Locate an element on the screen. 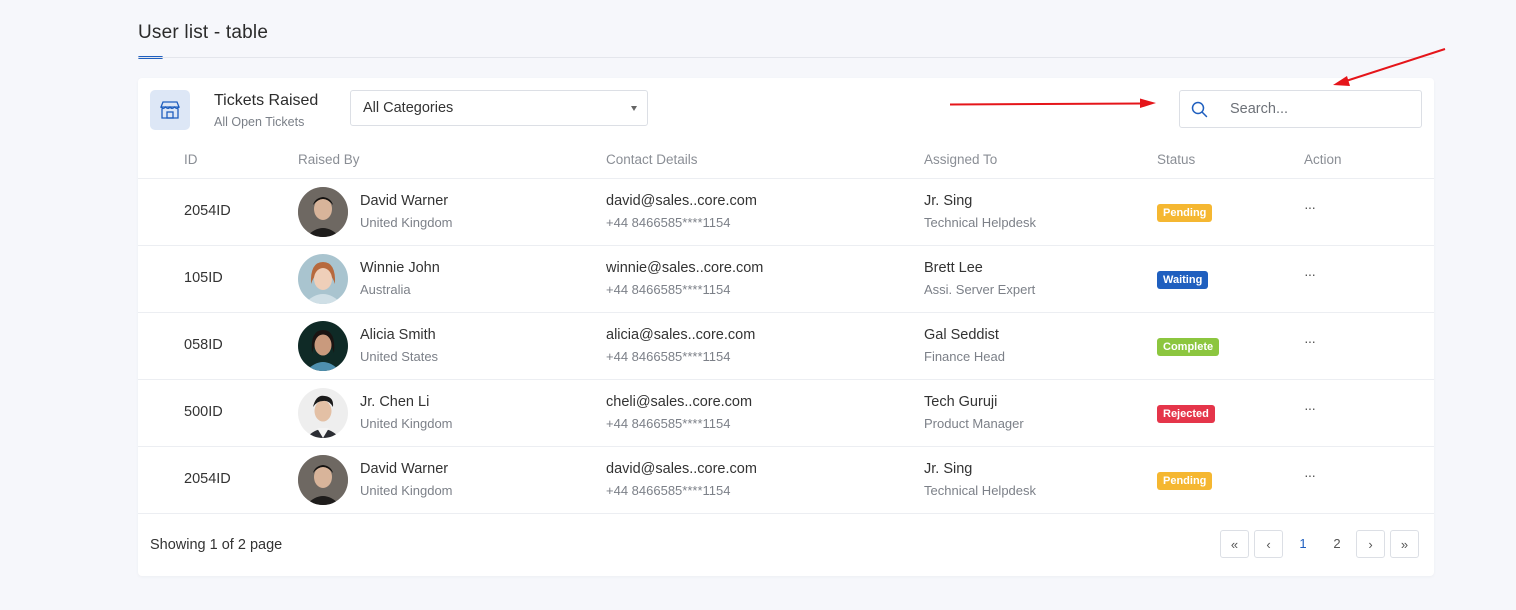 This screenshot has height=610, width=1516. ticket-id: 105ID is located at coordinates (203, 278).